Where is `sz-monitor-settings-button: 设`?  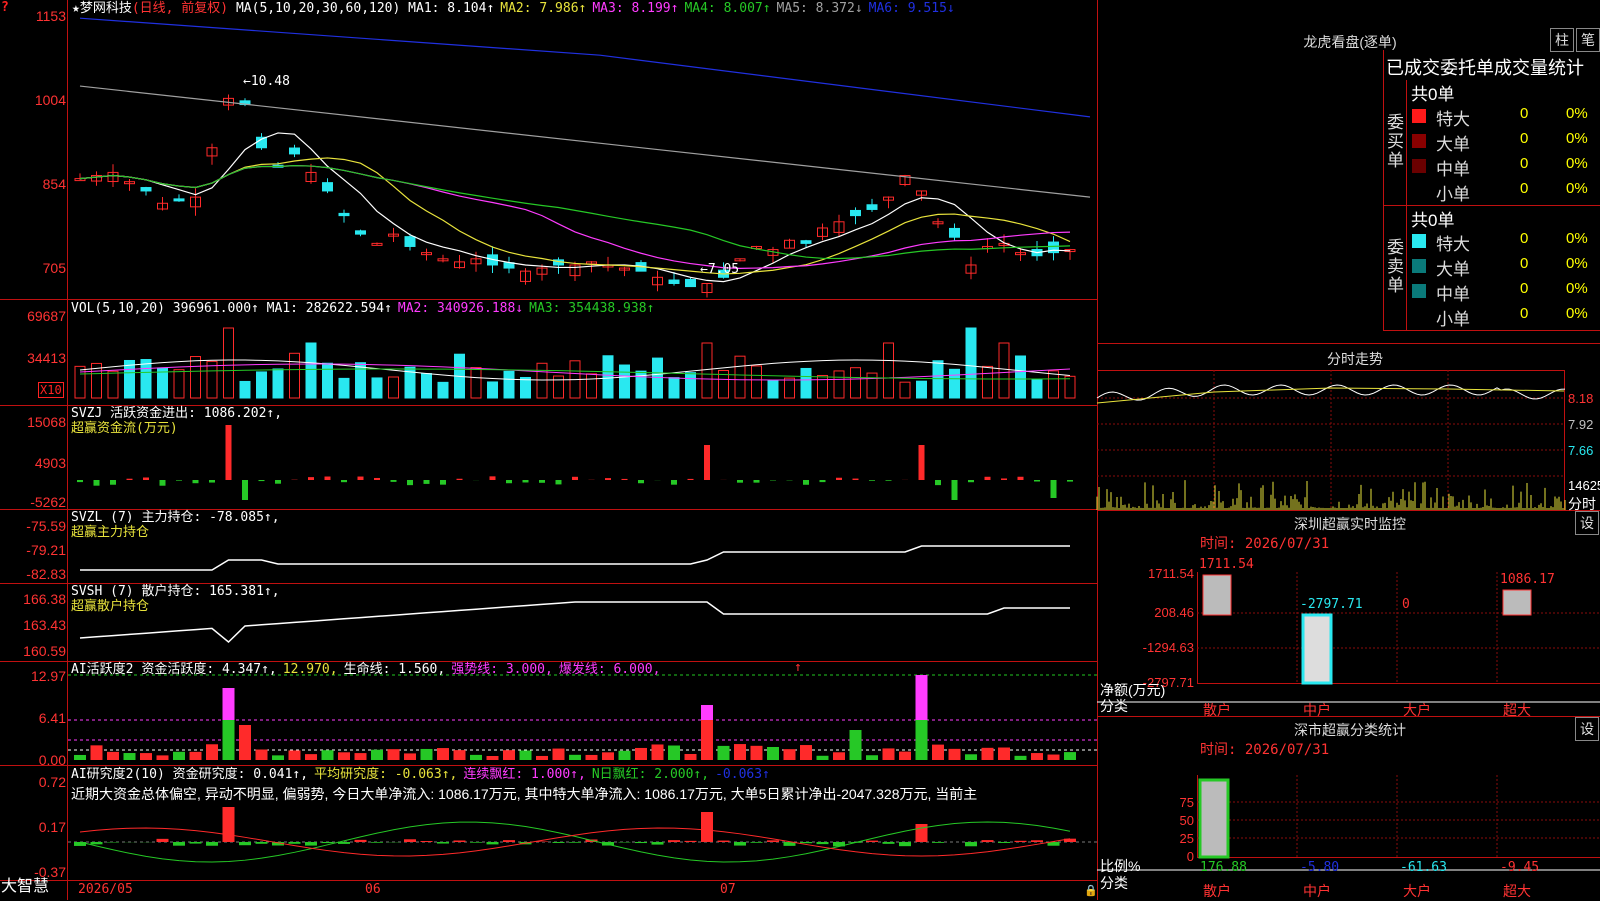
sz-monitor-settings-button: 设 is located at coordinates (1587, 523).